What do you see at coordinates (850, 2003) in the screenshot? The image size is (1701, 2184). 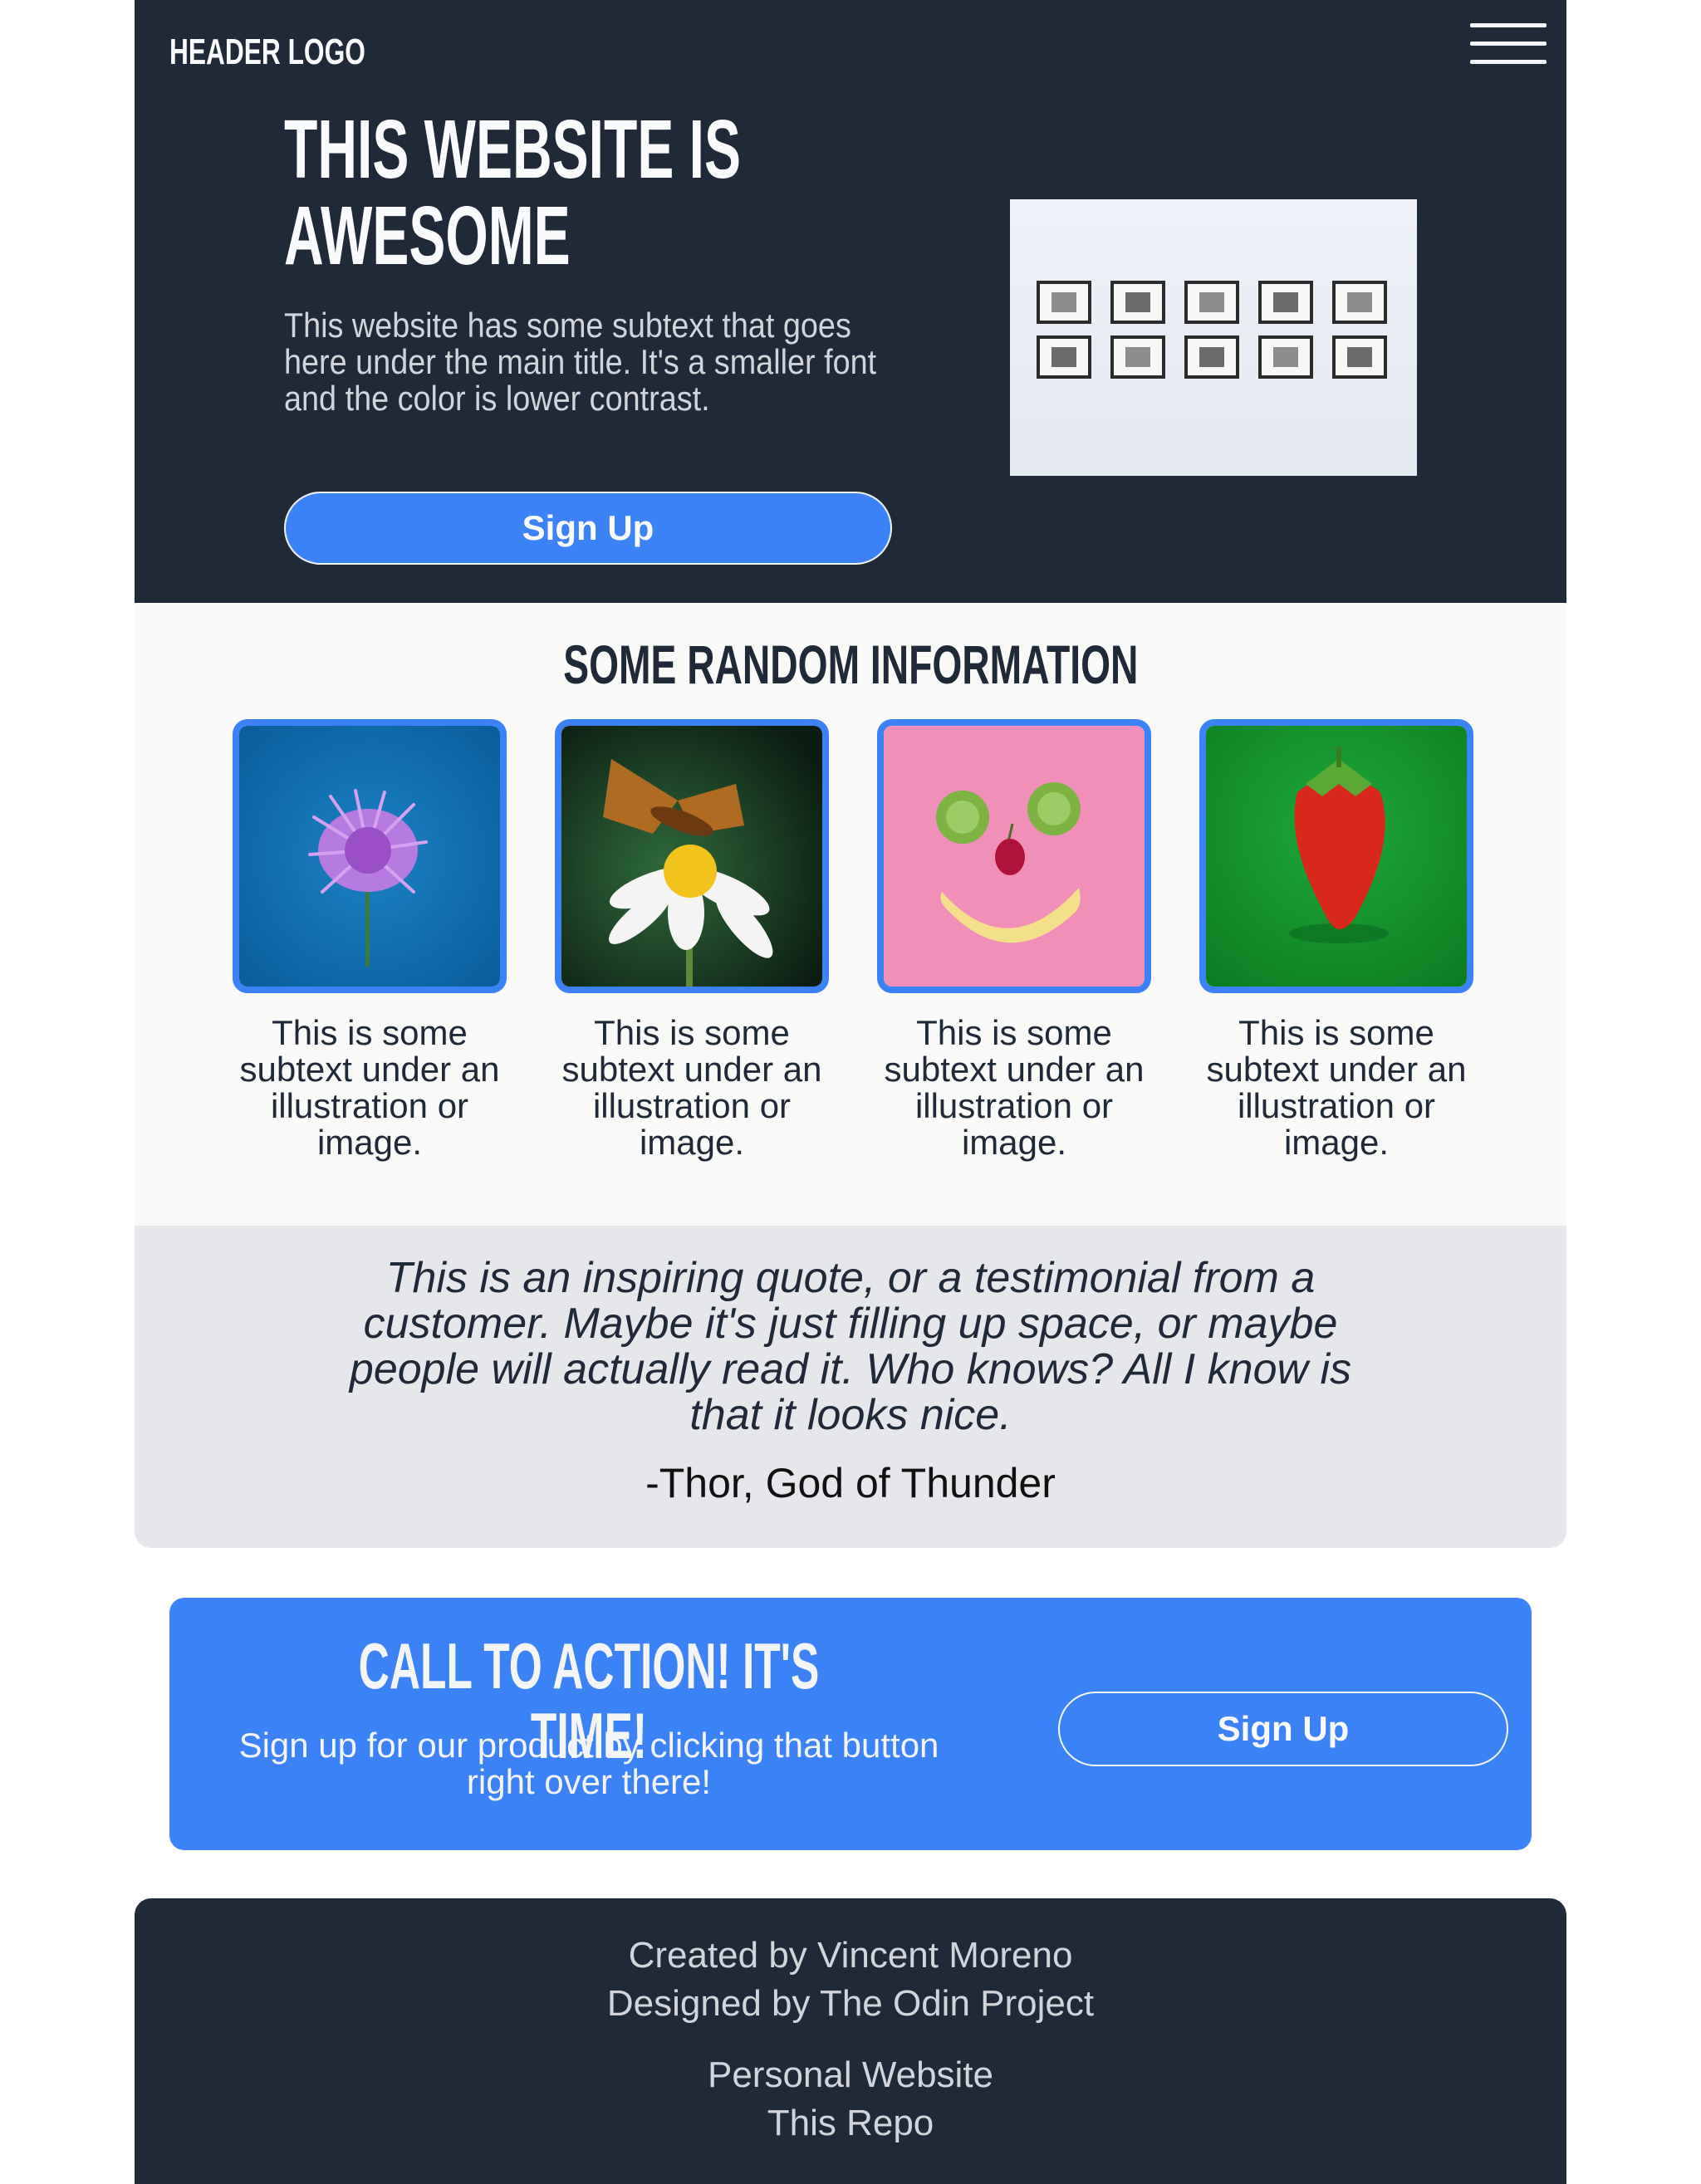 I see `footer-designed-by: Designed by The Odin Project` at bounding box center [850, 2003].